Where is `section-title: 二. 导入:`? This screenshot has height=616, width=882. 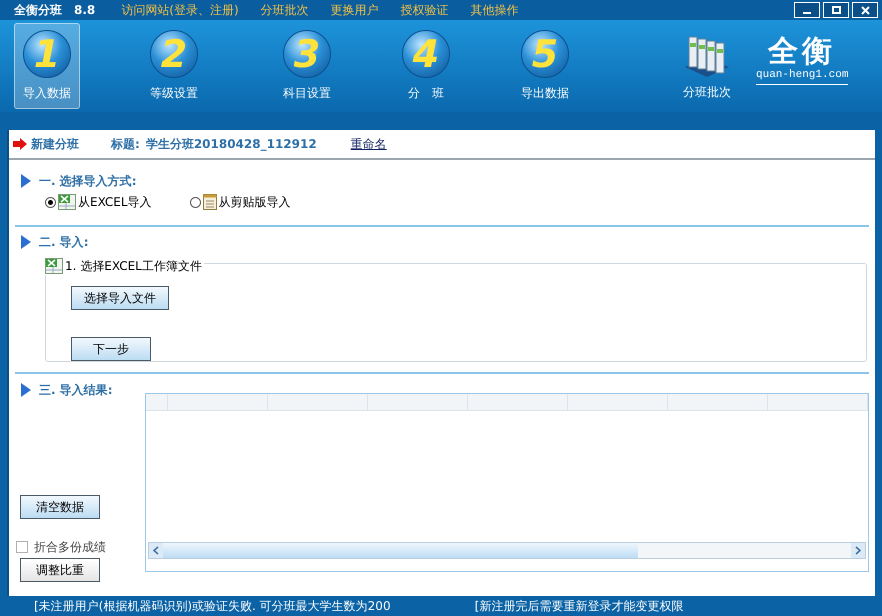 section-title: 二. 导入: is located at coordinates (64, 242).